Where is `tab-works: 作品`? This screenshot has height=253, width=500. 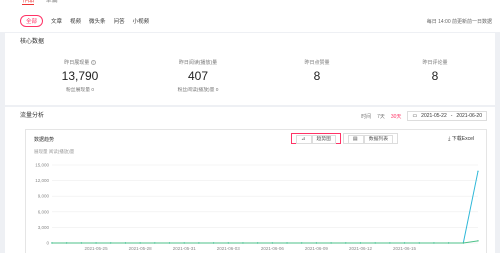 tab-works: 作品 is located at coordinates (28, 2).